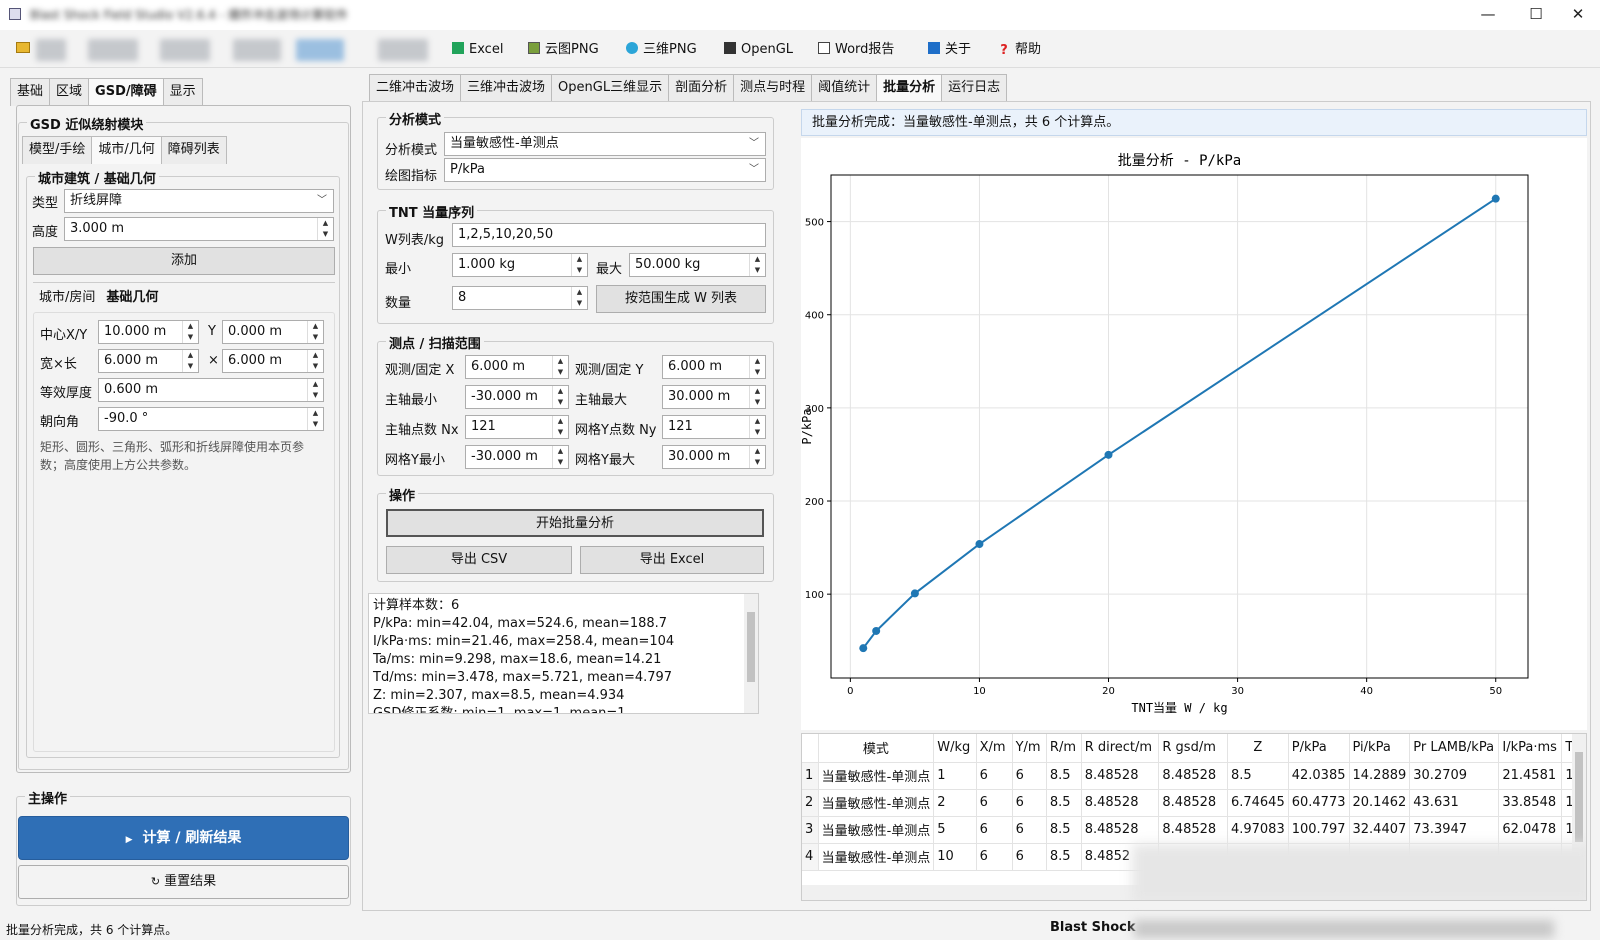 The width and height of the screenshot is (1600, 940). Describe the element at coordinates (810, 830) in the screenshot. I see `table-cell: 3` at that location.